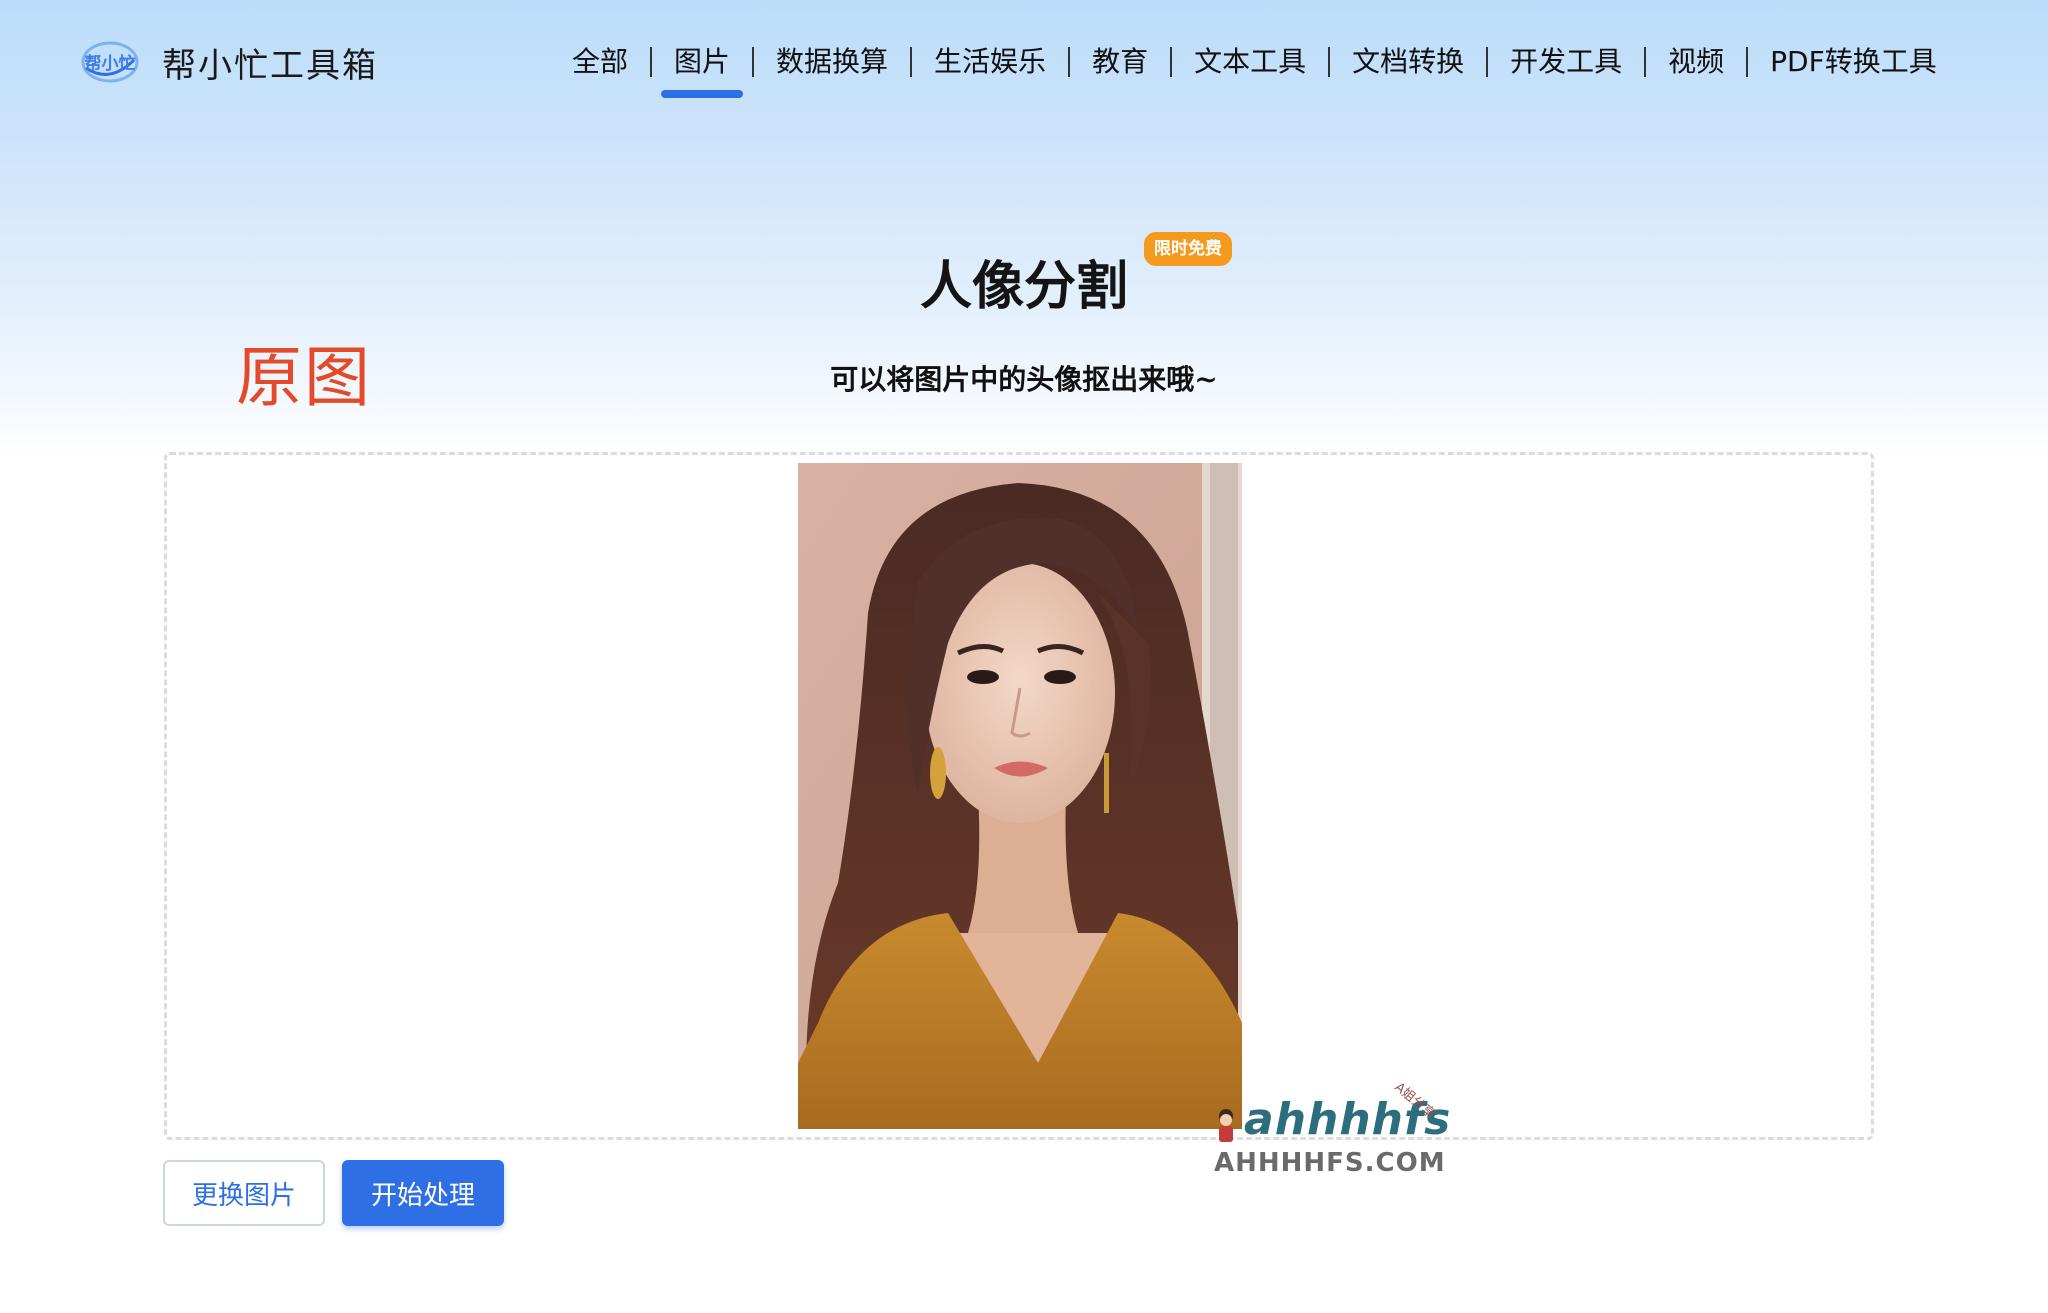 Image resolution: width=2048 pixels, height=1313 pixels. I want to click on free-badge: 限时免费, so click(1188, 249).